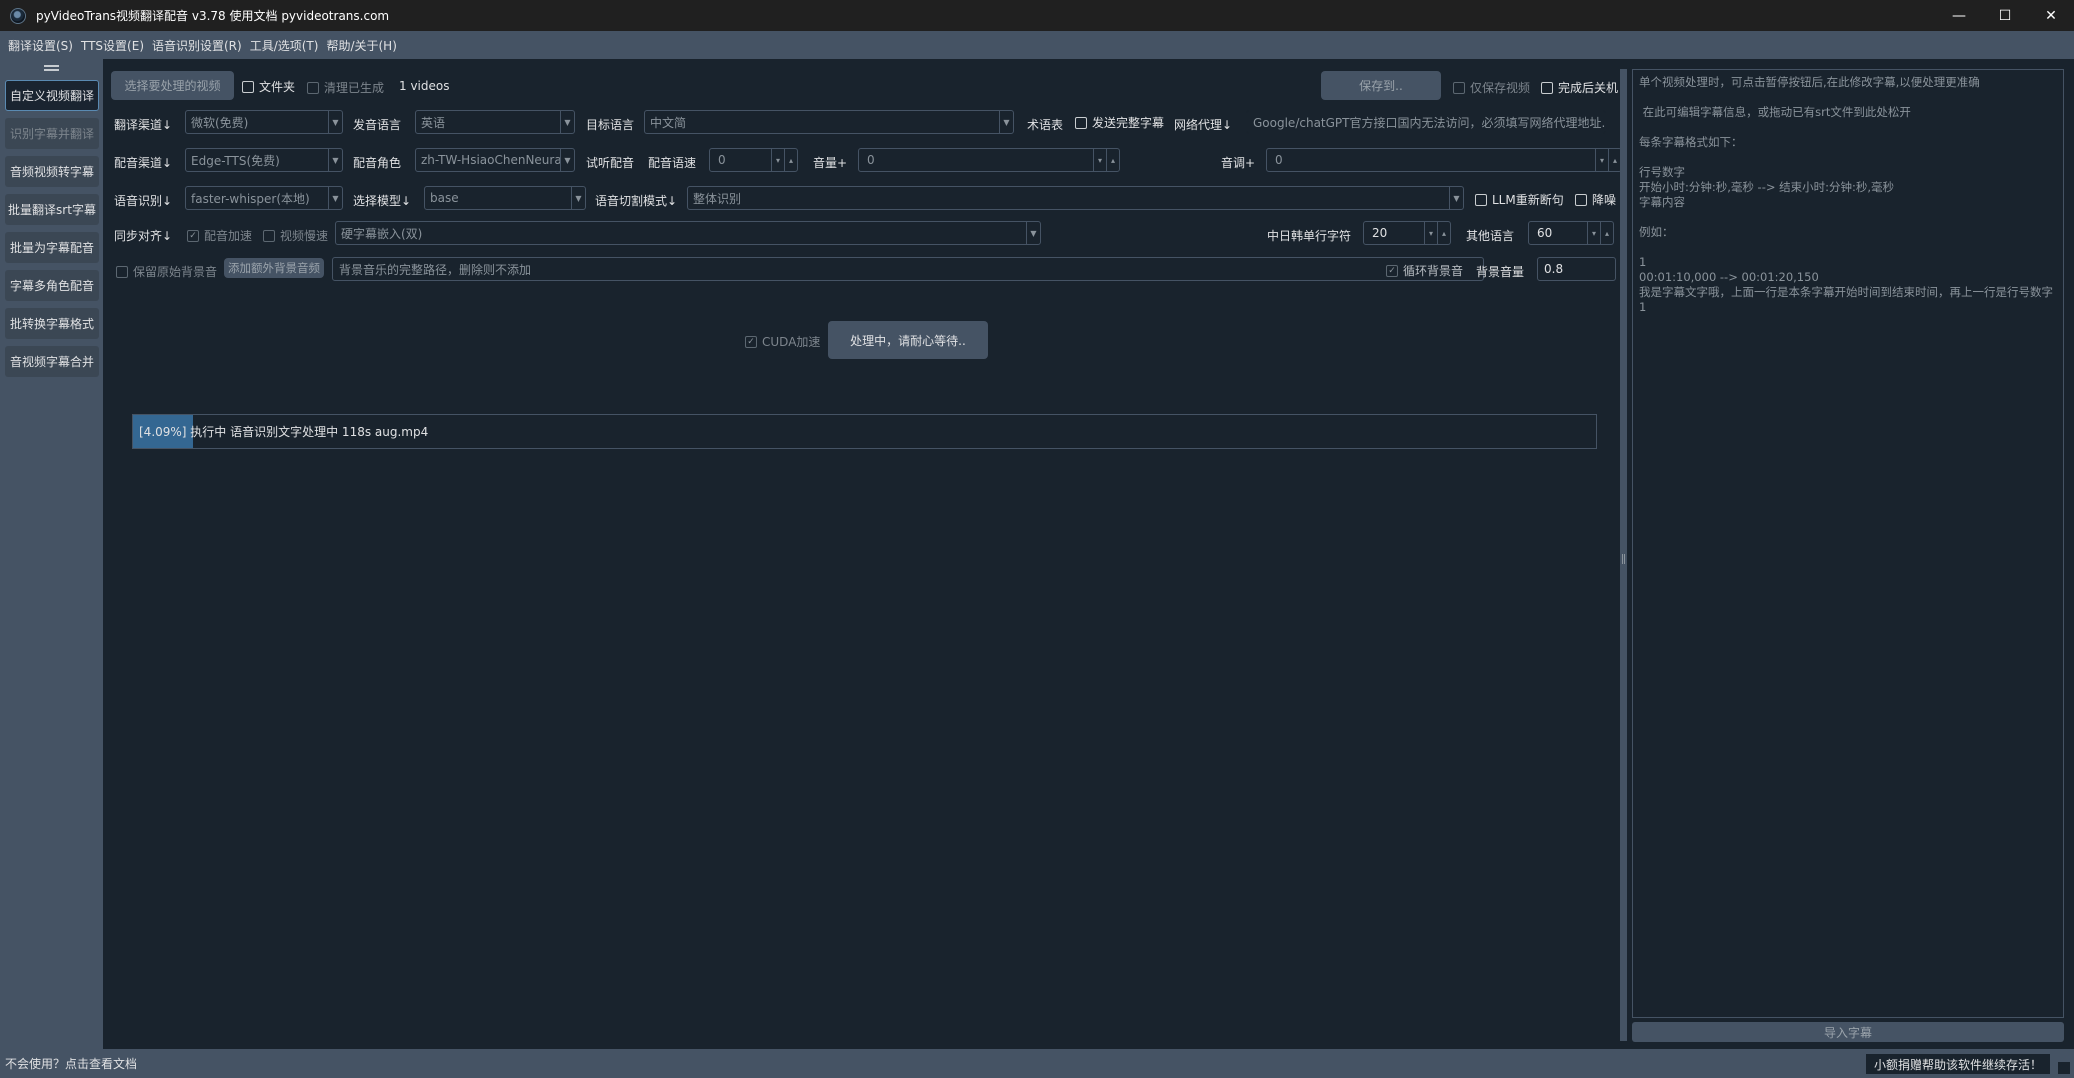 This screenshot has width=2074, height=1078. I want to click on model-select: base ▼, so click(505, 198).